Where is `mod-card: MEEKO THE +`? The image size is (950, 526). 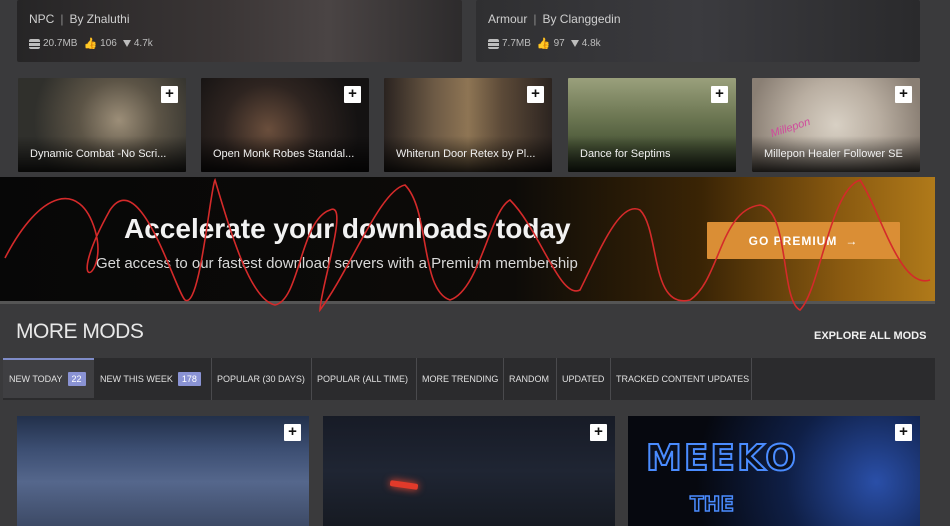
mod-card: MEEKO THE + is located at coordinates (774, 471).